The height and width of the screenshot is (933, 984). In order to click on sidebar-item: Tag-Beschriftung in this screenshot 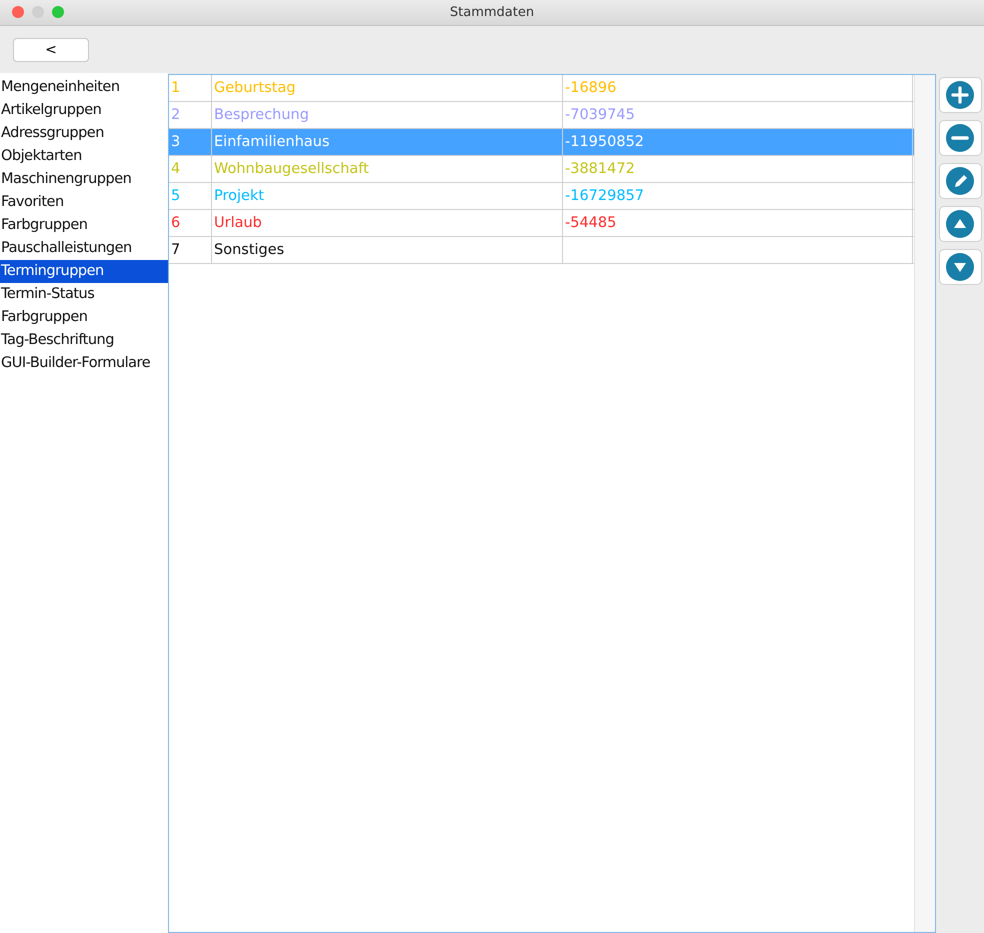, I will do `click(84, 340)`.